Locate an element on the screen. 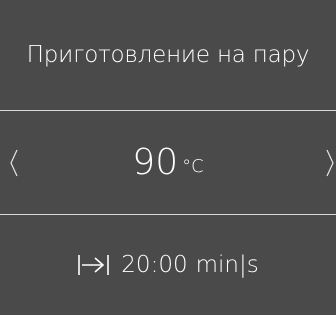 The image size is (336, 315). duration-unit: min|s is located at coordinates (227, 265).